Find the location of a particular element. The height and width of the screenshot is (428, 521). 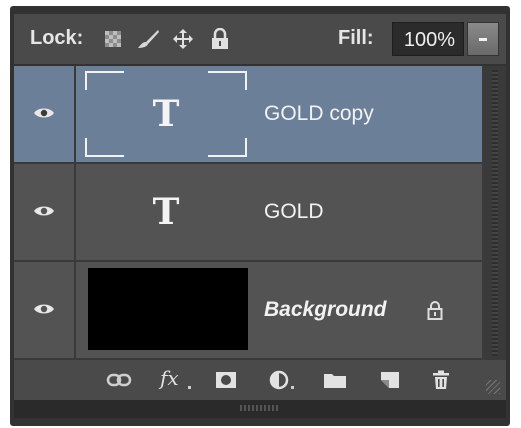

trash-icon is located at coordinates (441, 380).